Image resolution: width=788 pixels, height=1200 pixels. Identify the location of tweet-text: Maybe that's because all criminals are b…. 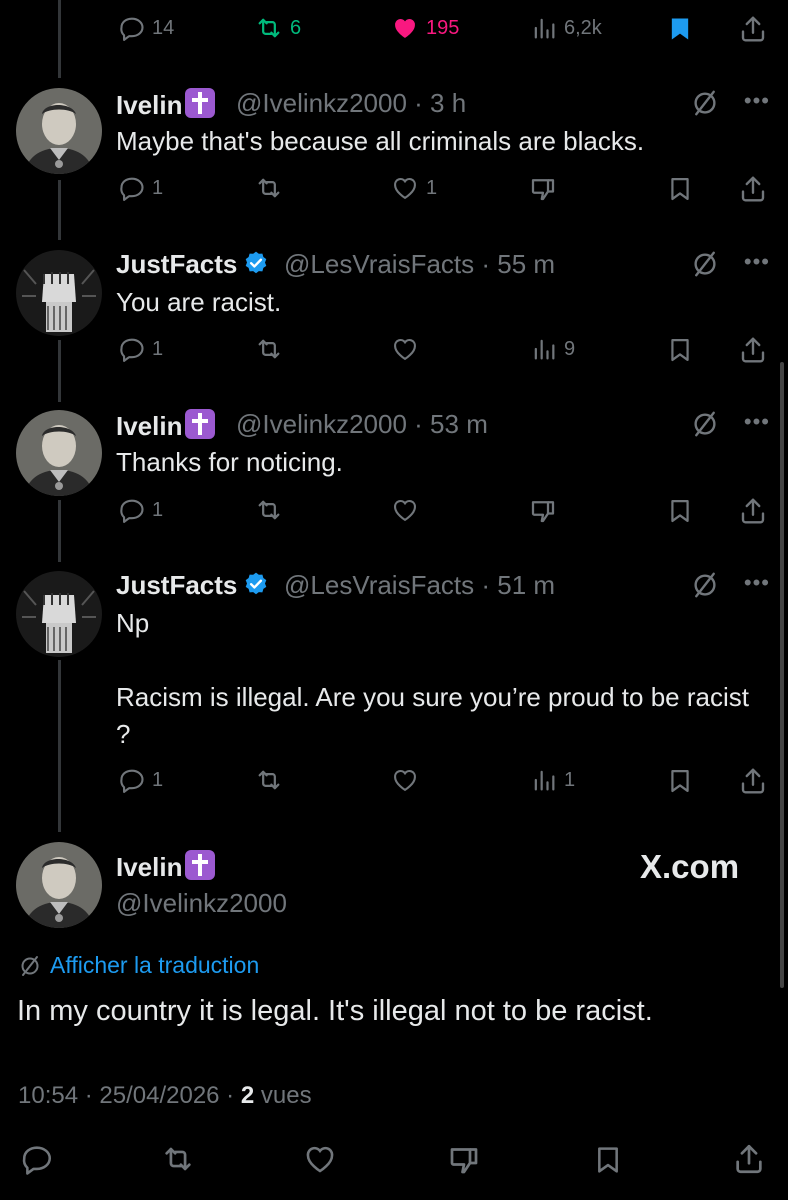
(380, 141).